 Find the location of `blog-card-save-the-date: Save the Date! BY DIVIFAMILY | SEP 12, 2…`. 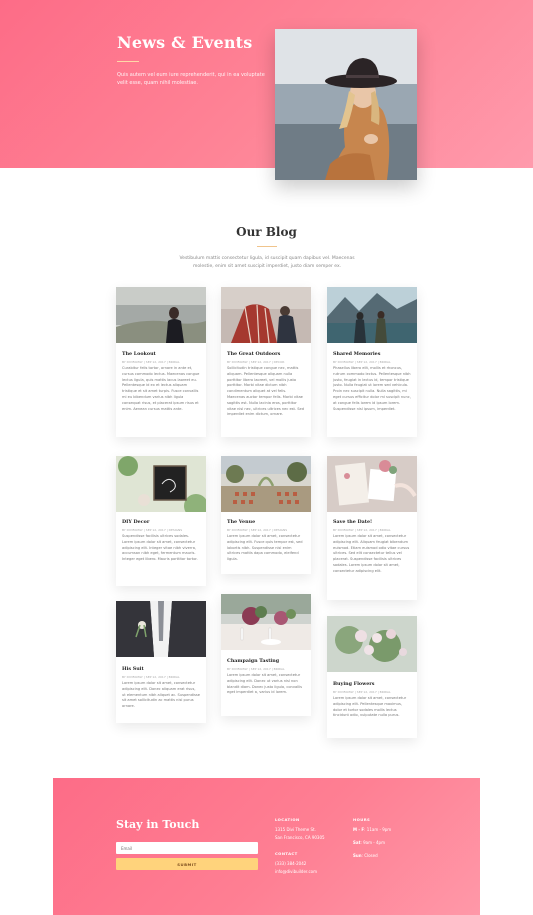

blog-card-save-the-date: Save the Date! BY DIVIFAMILY | SEP 12, 2… is located at coordinates (372, 528).